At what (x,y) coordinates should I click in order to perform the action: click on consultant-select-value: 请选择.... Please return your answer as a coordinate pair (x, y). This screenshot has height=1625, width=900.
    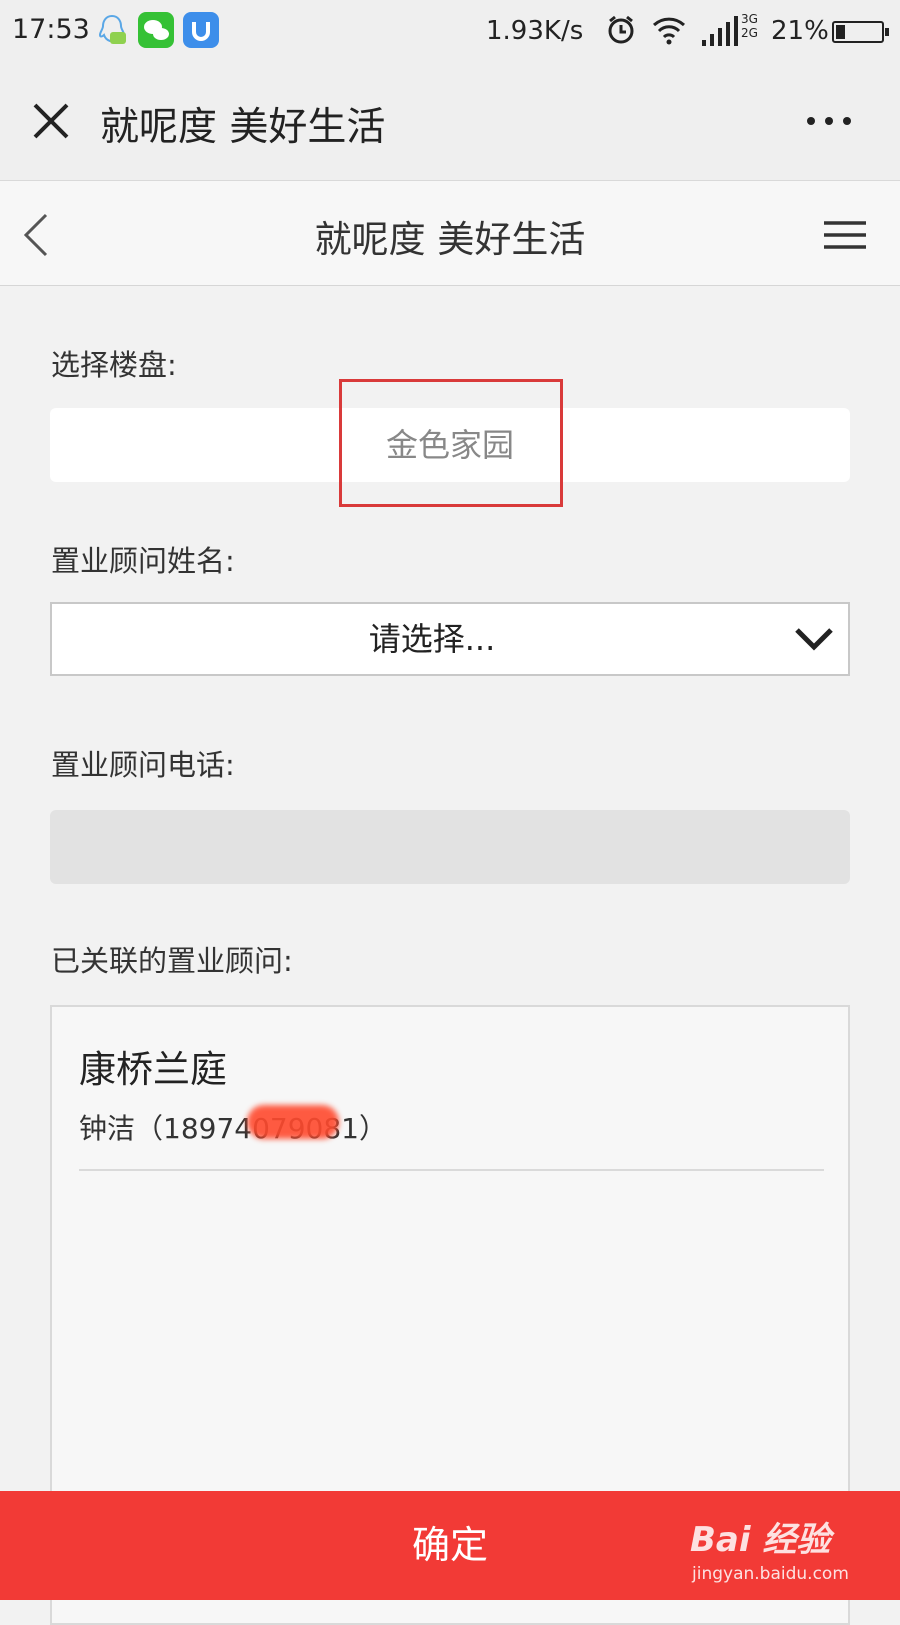
    Looking at the image, I should click on (432, 639).